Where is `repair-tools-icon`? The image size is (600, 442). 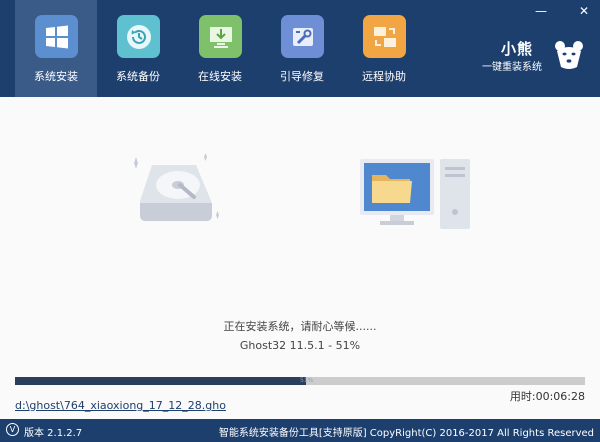 repair-tools-icon is located at coordinates (302, 36).